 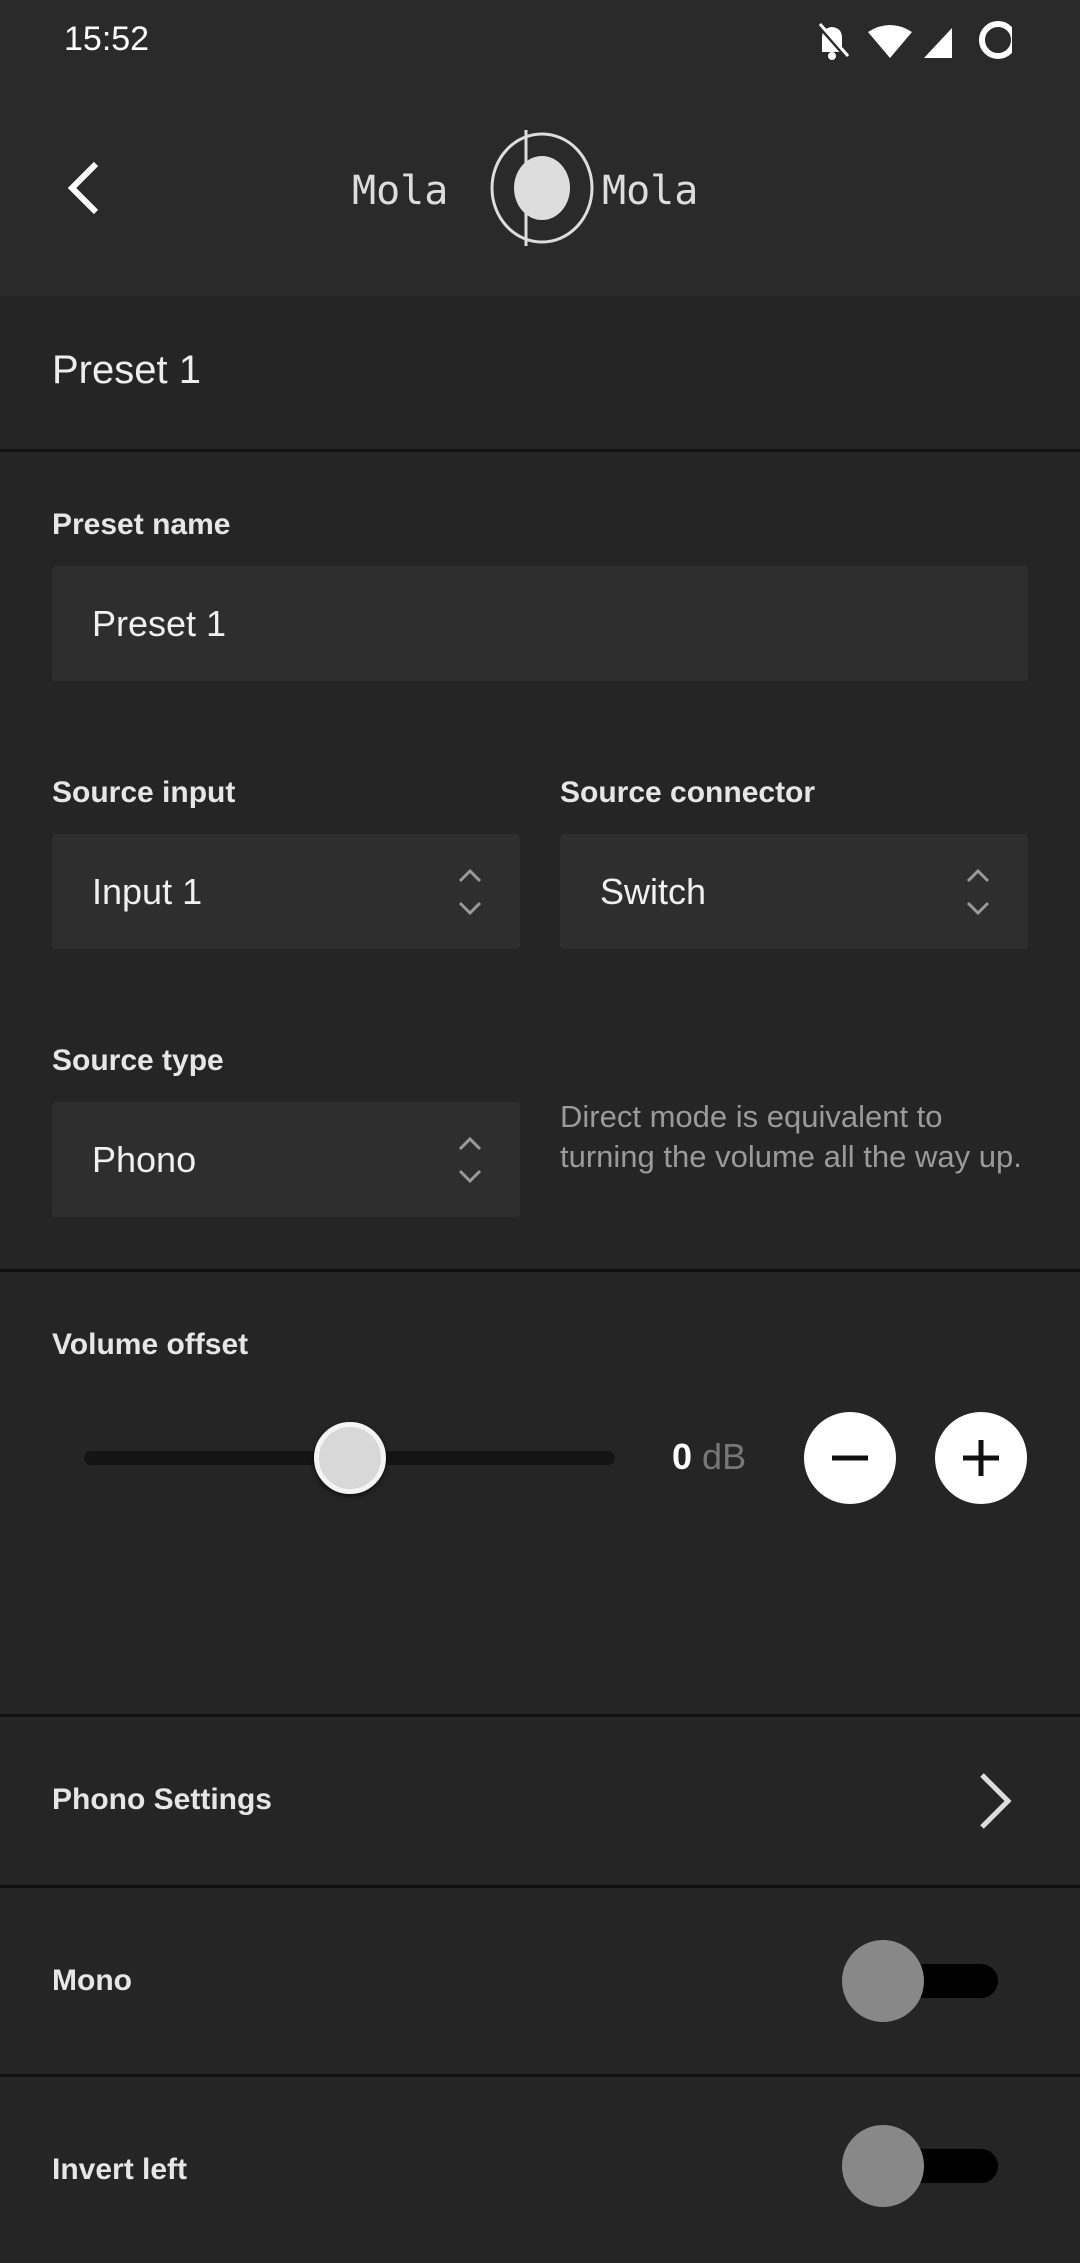 What do you see at coordinates (138, 1060) in the screenshot?
I see `source-type-label: Source type` at bounding box center [138, 1060].